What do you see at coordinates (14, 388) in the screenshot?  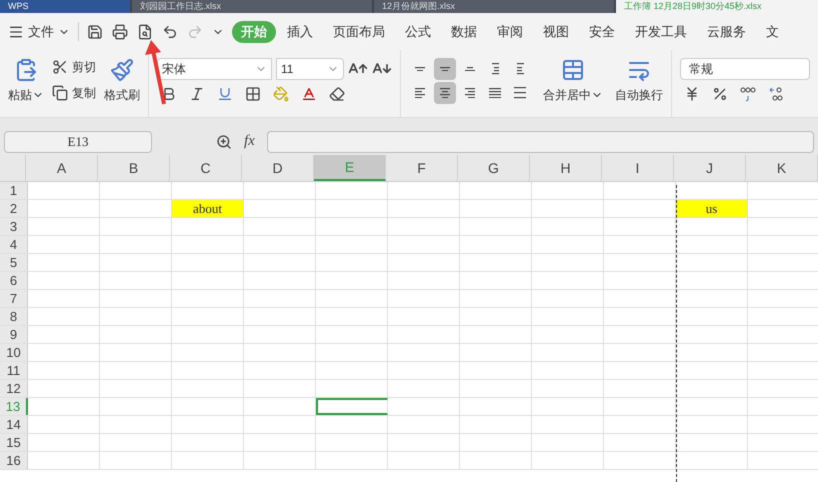 I see `row-header: 12` at bounding box center [14, 388].